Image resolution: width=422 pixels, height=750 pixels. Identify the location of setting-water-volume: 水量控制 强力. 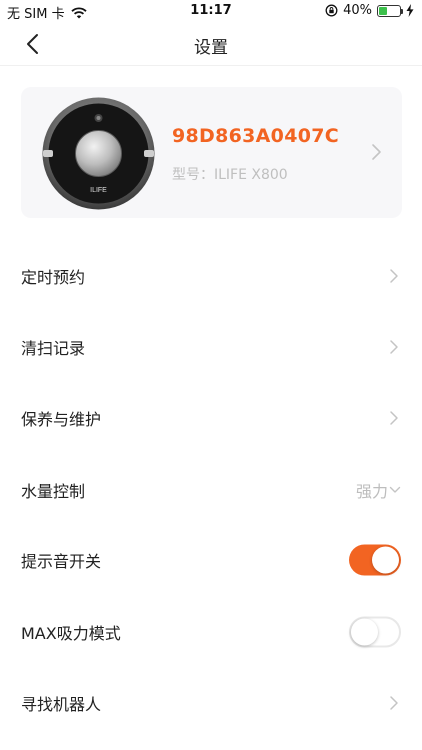
(211, 489).